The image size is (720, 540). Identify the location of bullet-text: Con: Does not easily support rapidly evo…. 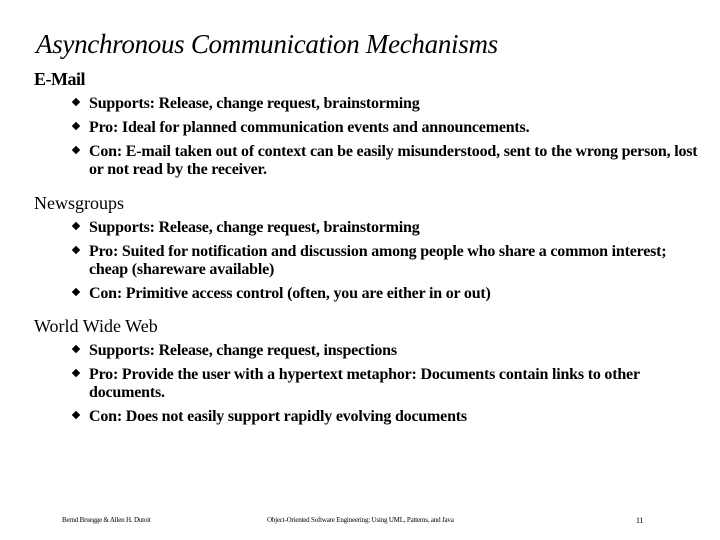
(278, 416).